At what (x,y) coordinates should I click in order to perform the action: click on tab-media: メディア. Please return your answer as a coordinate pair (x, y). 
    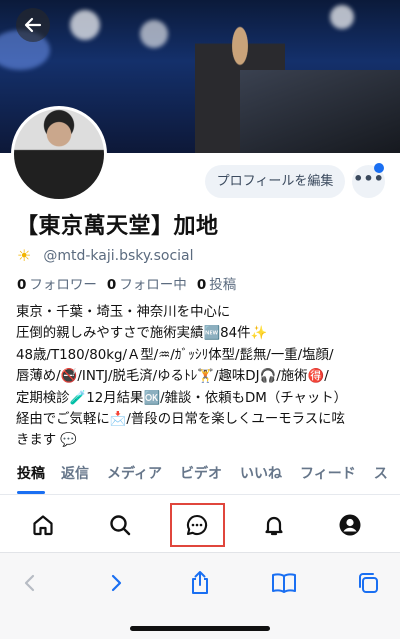
    Looking at the image, I should click on (137, 475).